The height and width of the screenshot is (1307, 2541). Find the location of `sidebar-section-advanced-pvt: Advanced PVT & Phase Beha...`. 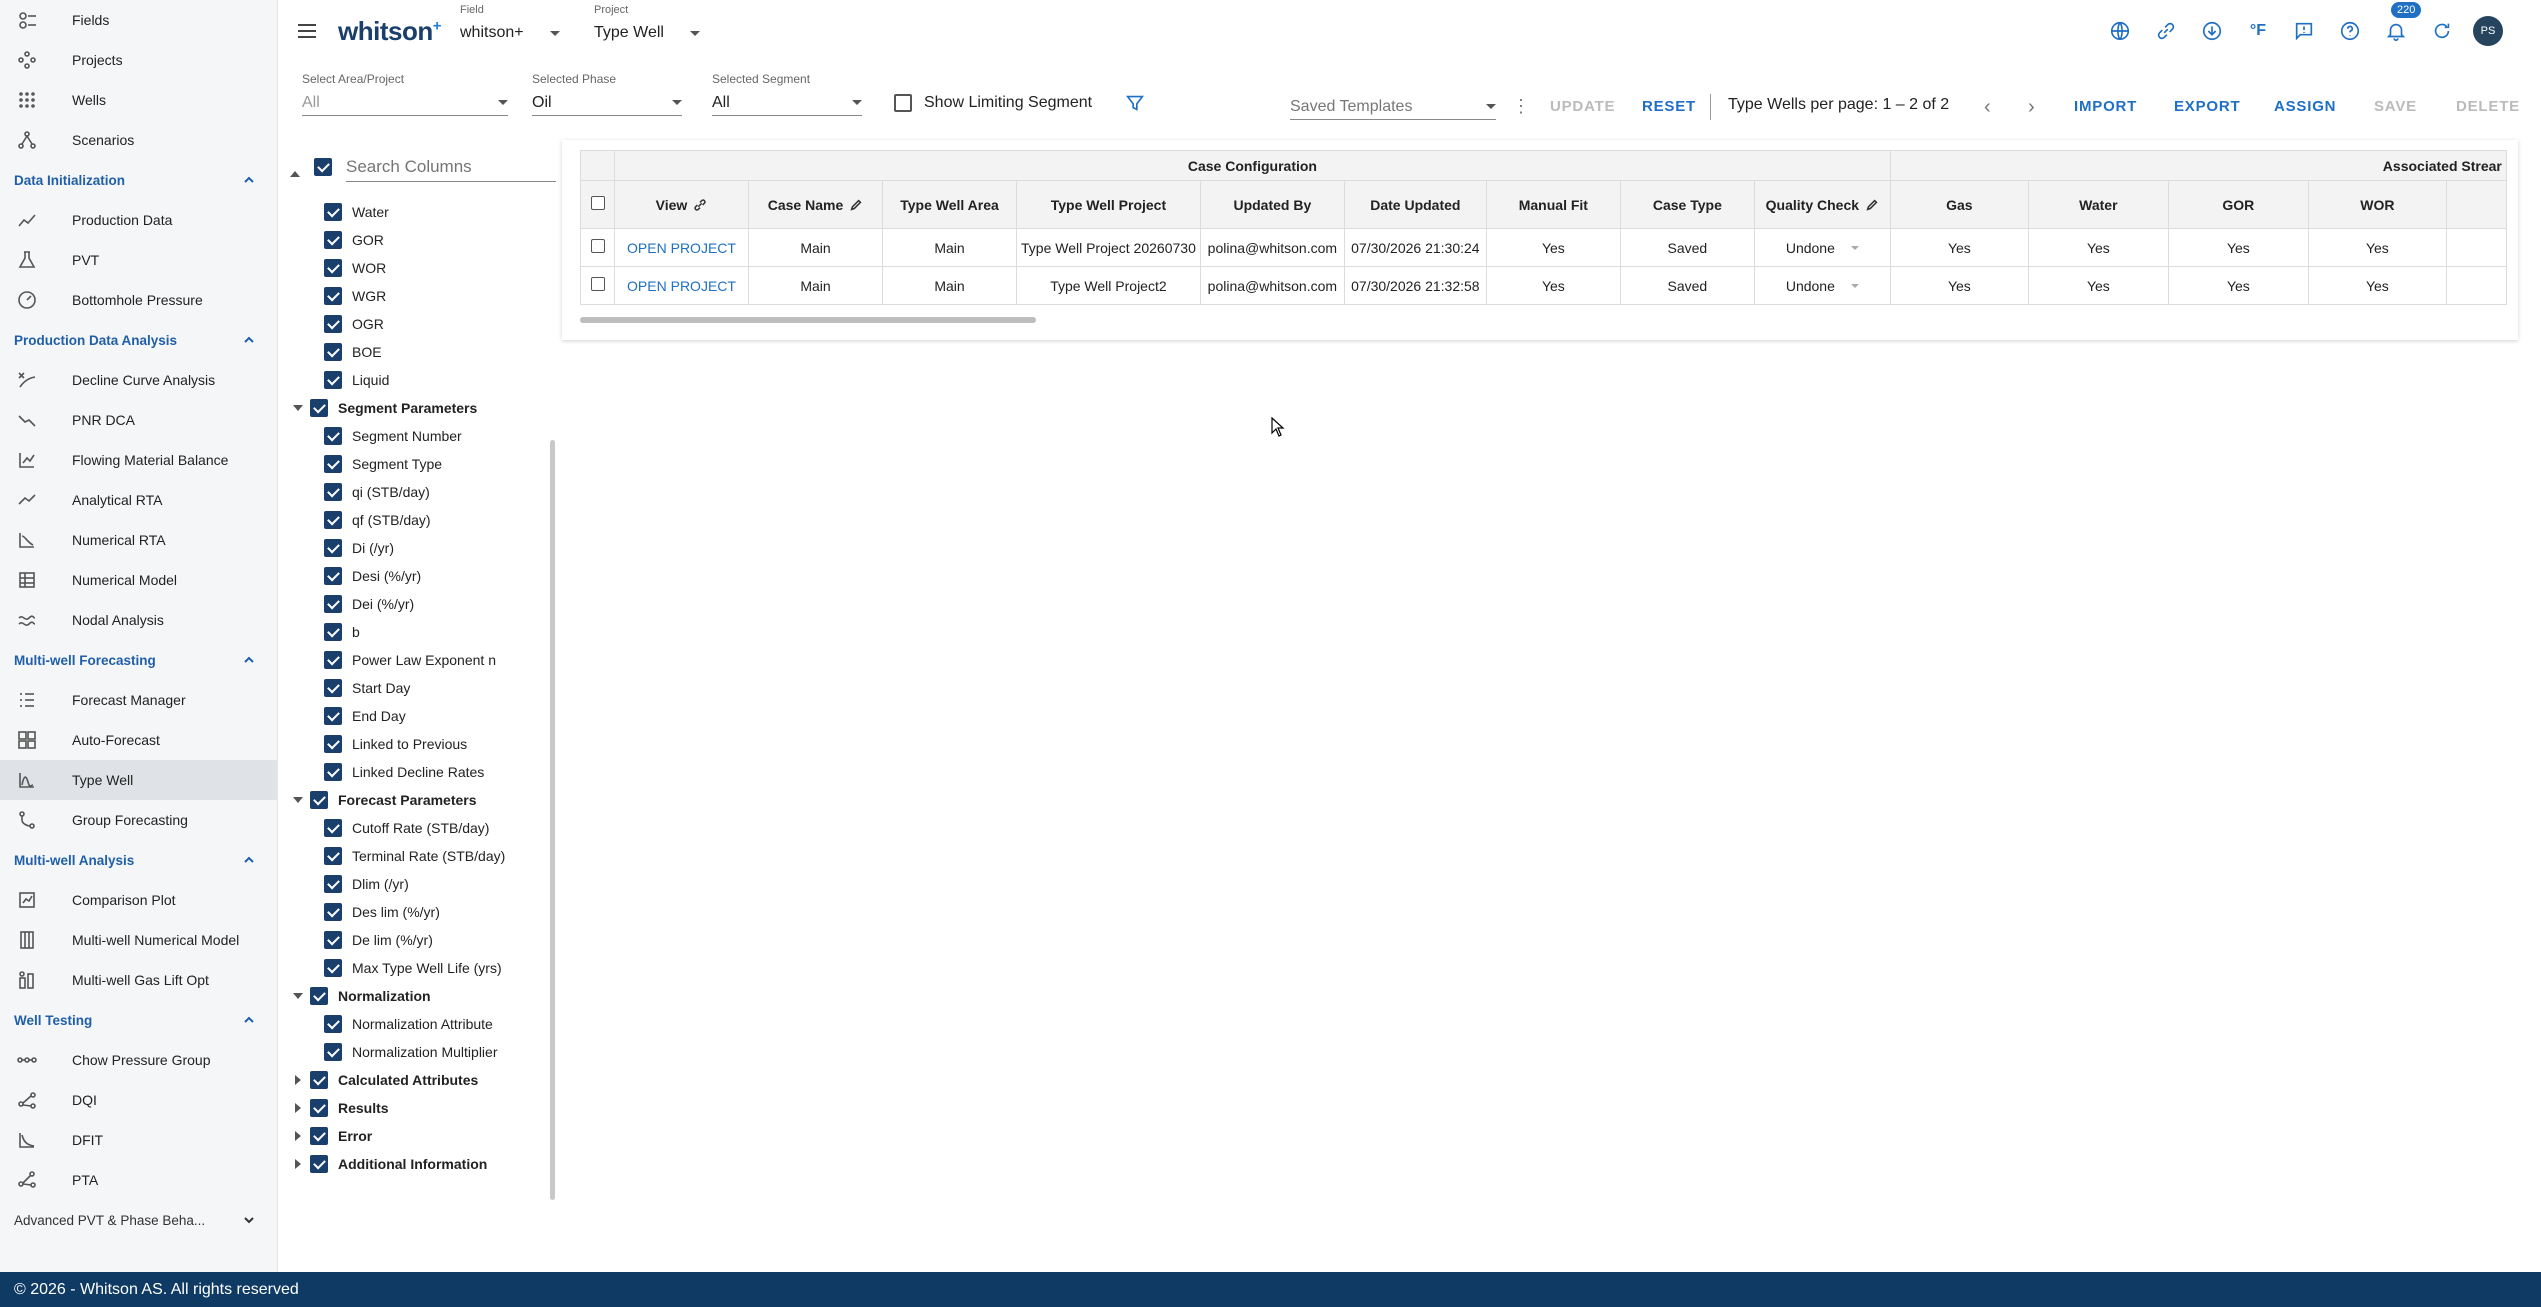

sidebar-section-advanced-pvt: Advanced PVT & Phase Beha... is located at coordinates (138, 1220).